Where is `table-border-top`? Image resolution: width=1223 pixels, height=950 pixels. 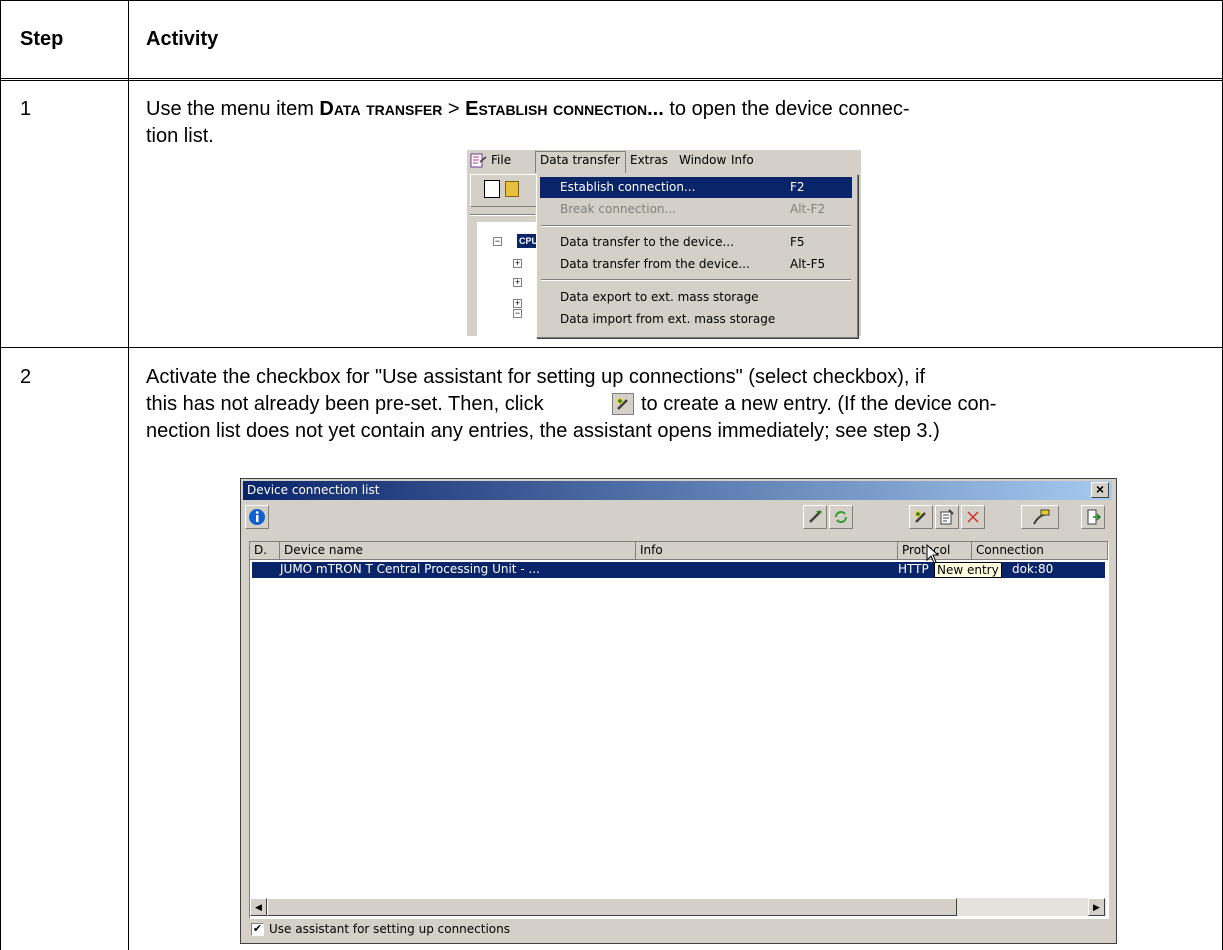
table-border-top is located at coordinates (611, 0).